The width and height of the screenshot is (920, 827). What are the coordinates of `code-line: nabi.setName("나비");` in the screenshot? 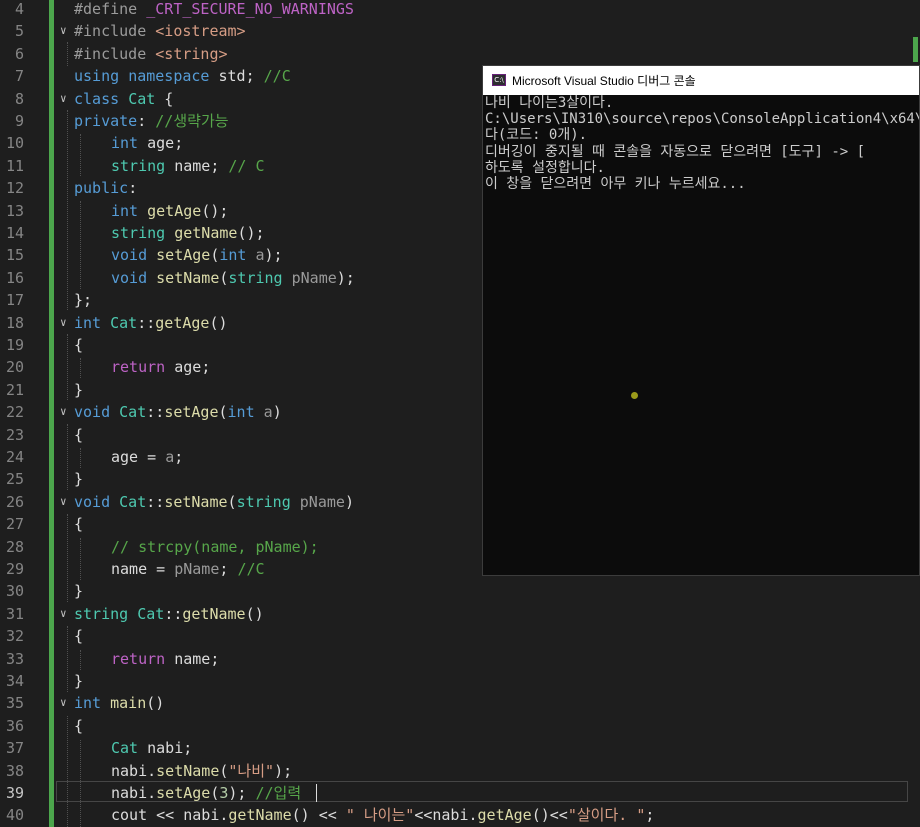 It's located at (201, 771).